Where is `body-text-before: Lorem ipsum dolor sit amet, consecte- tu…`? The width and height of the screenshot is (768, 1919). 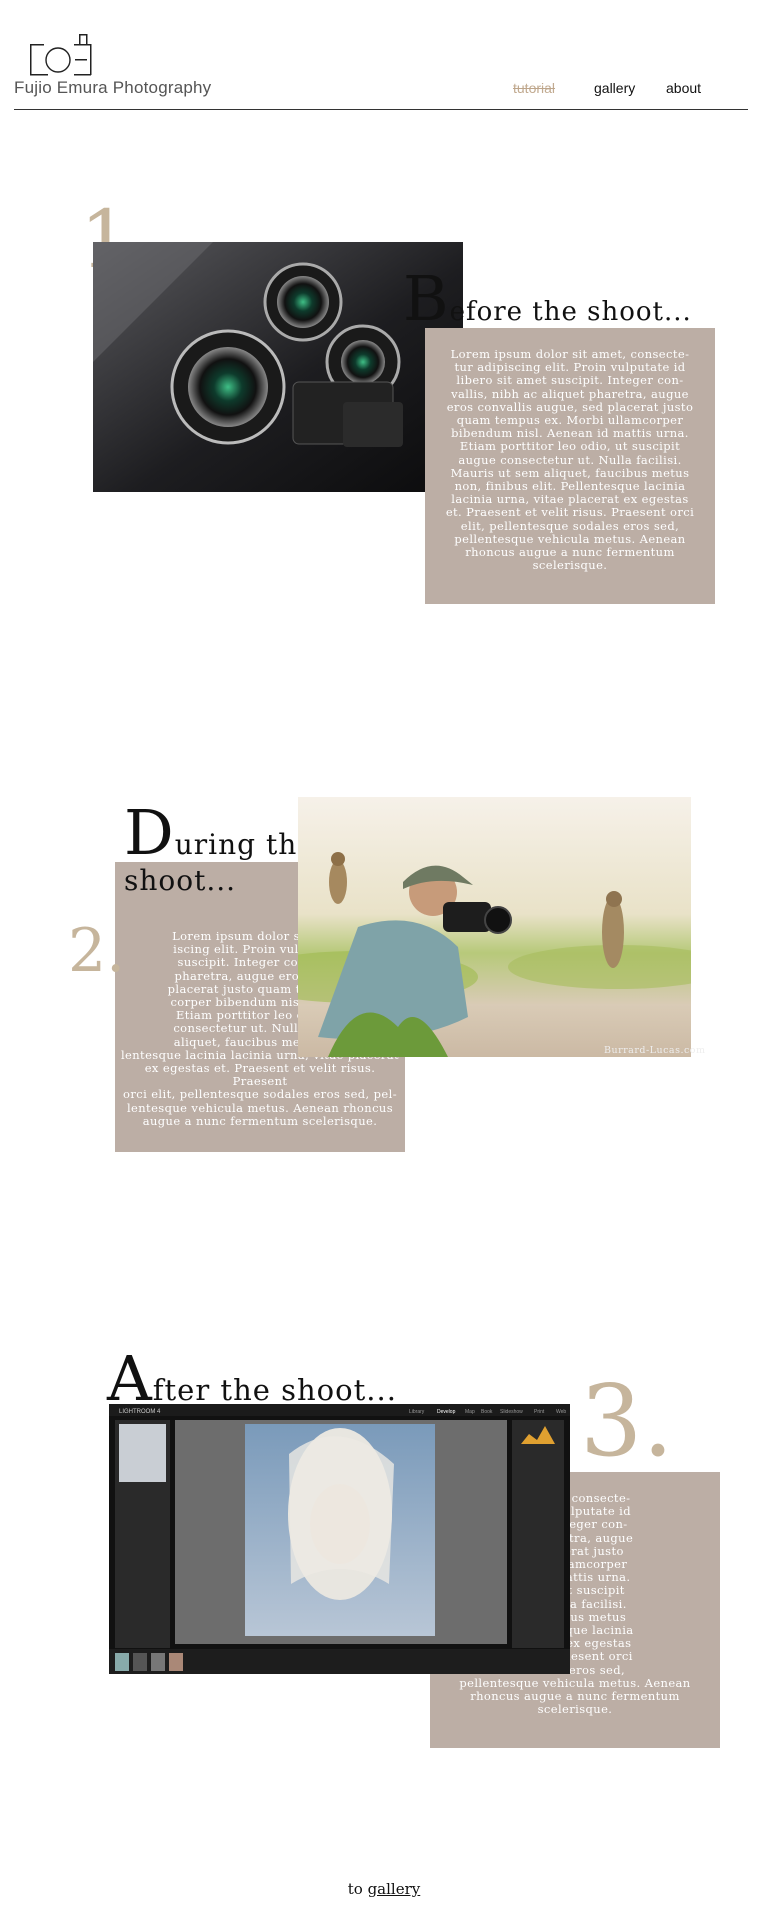 body-text-before: Lorem ipsum dolor sit amet, consecte- tu… is located at coordinates (570, 460).